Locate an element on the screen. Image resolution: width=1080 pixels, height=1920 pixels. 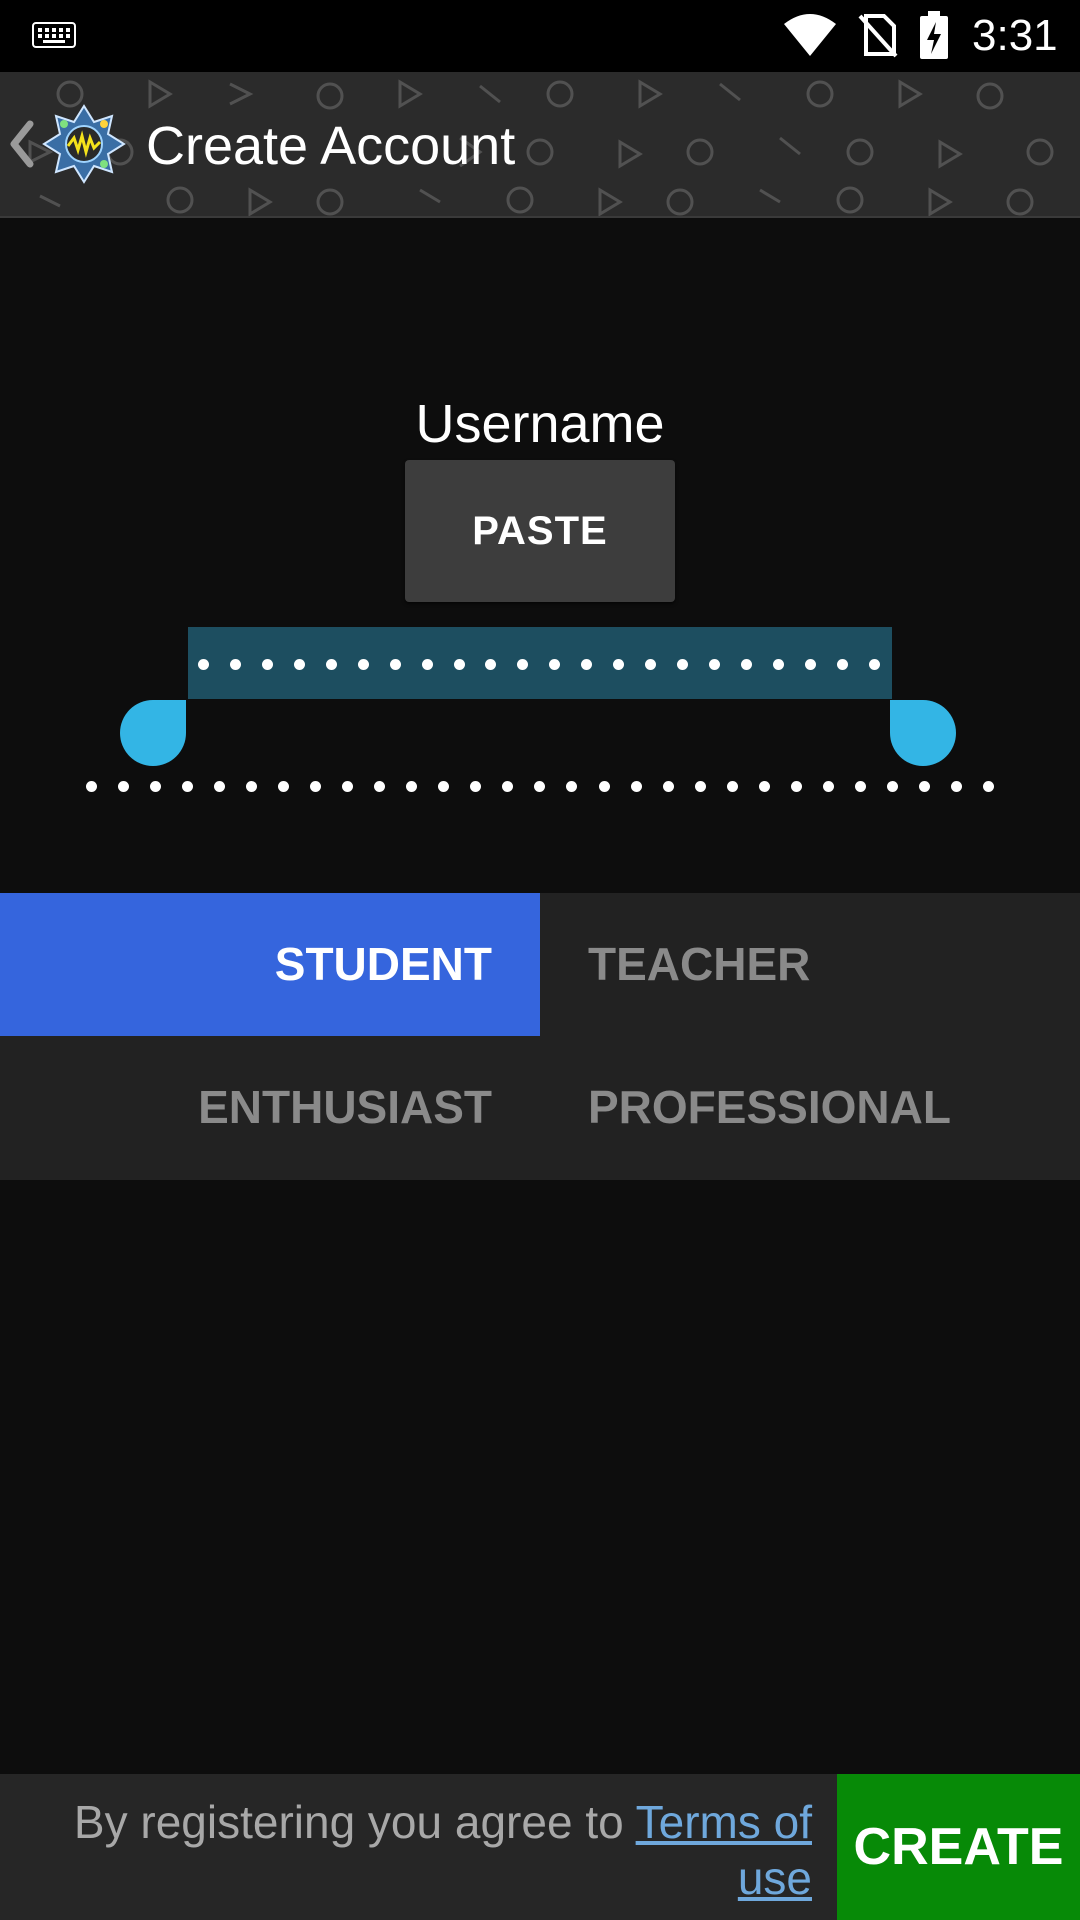
app-logo-icon is located at coordinates (84, 144).